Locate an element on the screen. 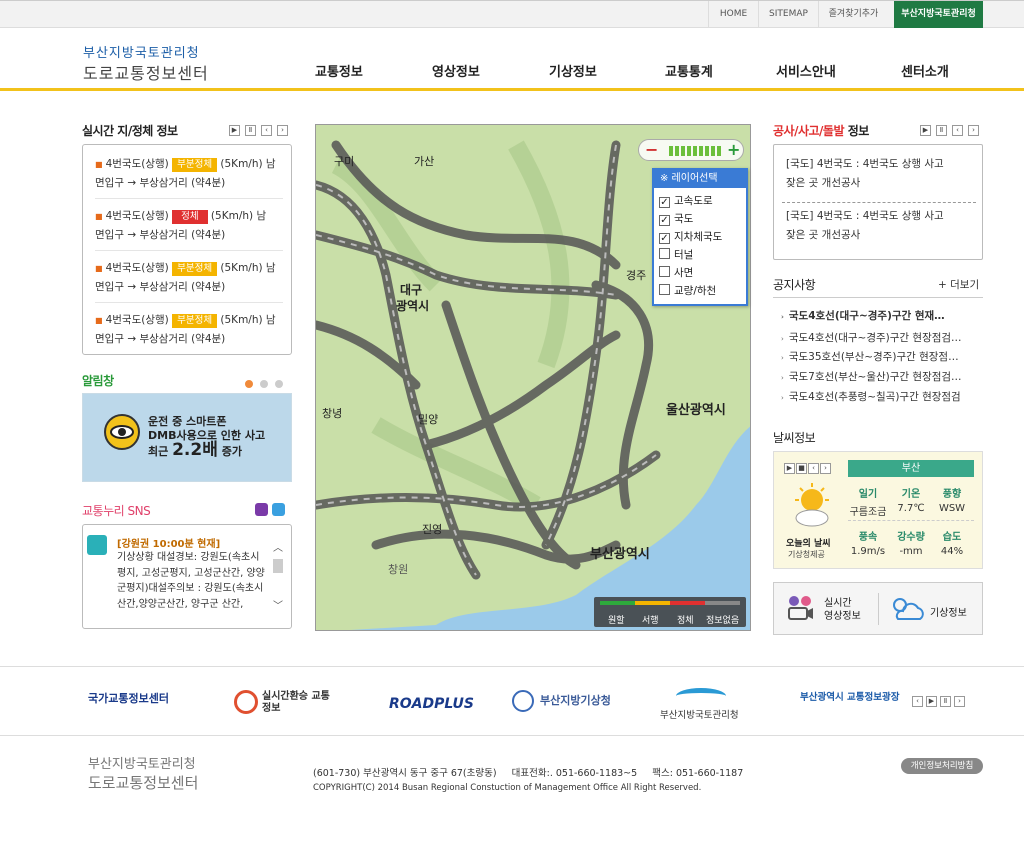 The width and height of the screenshot is (1024, 856). zoom-control: − + is located at coordinates (691, 150).